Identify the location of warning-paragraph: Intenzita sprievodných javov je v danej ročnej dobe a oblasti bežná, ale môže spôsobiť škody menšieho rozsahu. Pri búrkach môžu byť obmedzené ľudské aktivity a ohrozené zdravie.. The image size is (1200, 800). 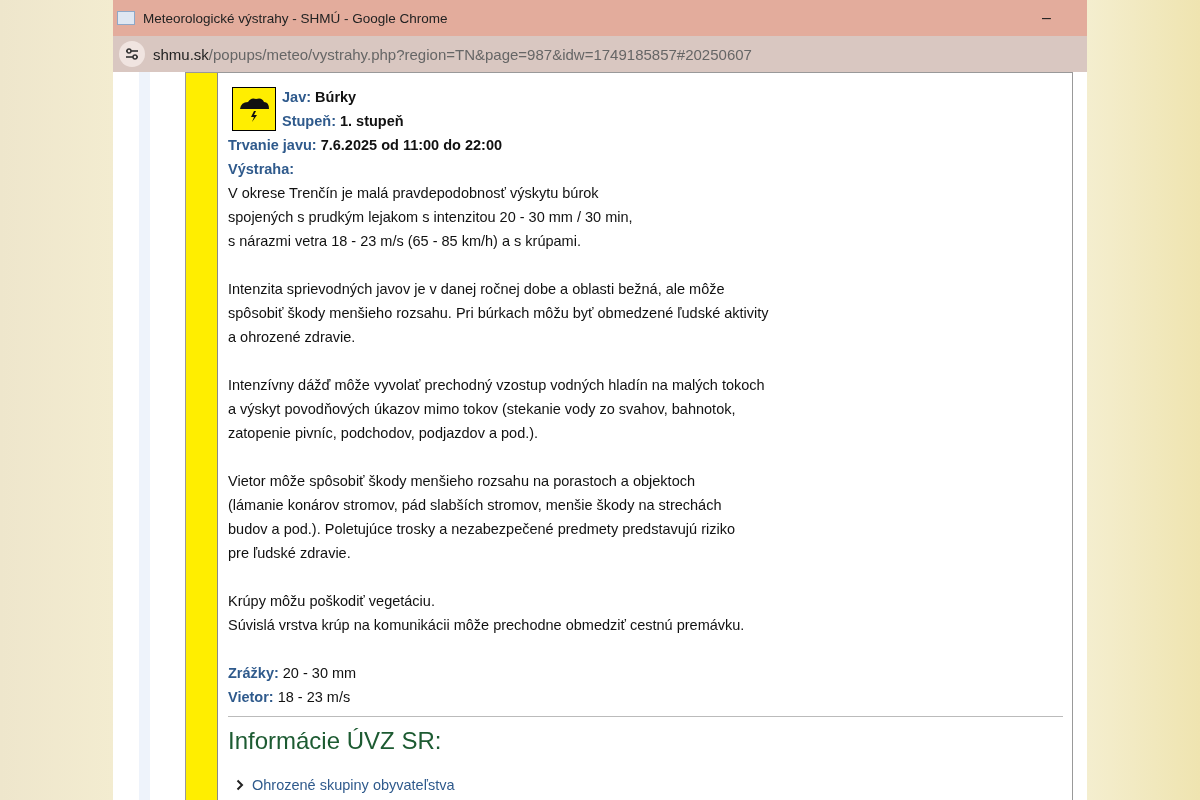
(499, 313).